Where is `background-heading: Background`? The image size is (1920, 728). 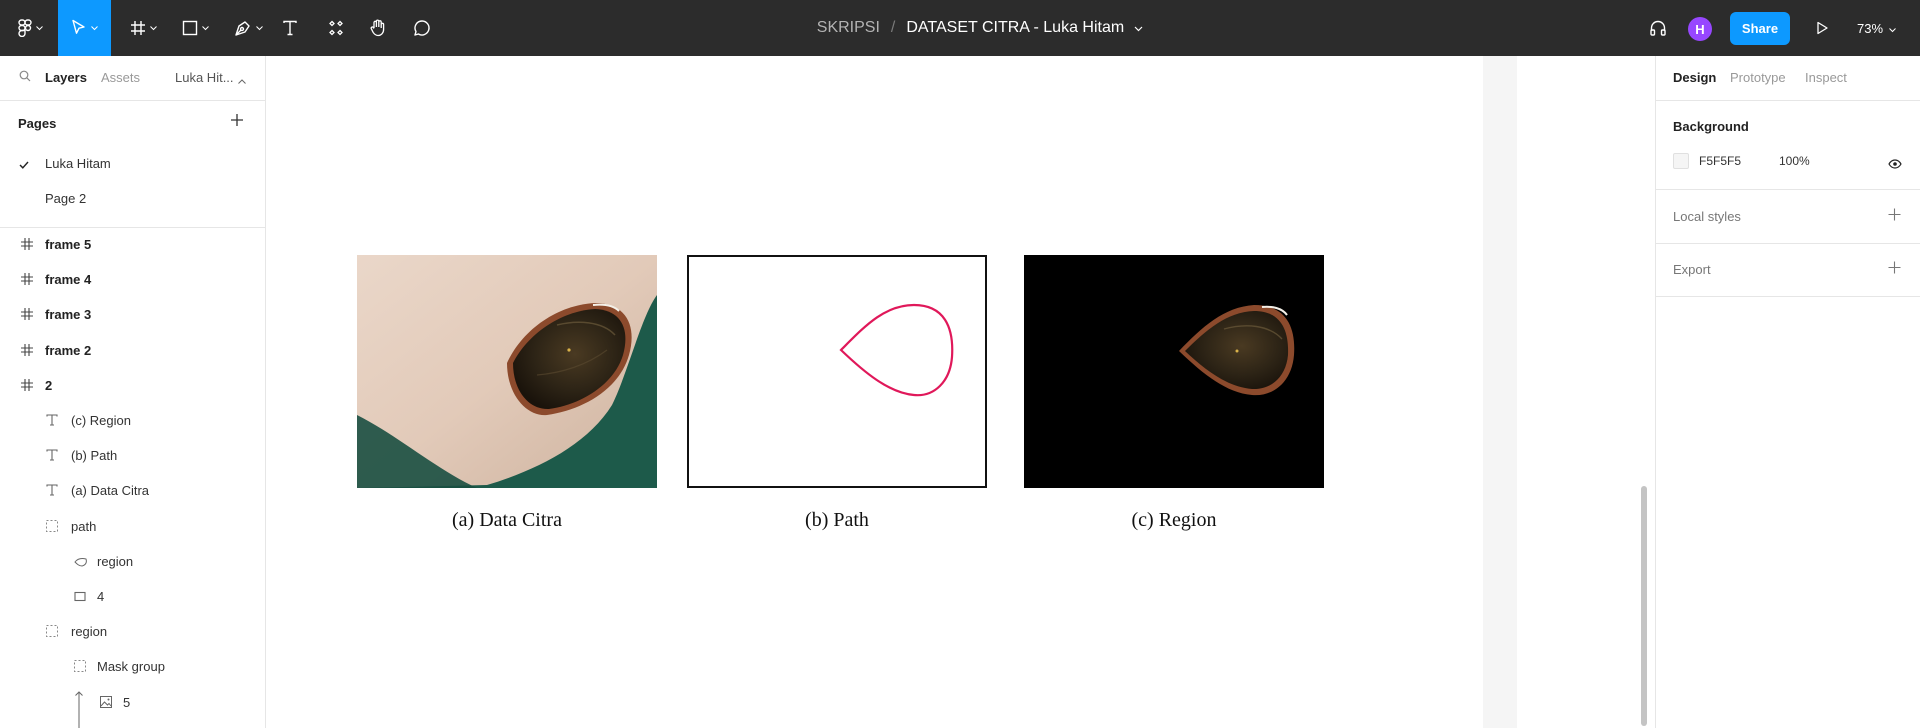 background-heading: Background is located at coordinates (1711, 126).